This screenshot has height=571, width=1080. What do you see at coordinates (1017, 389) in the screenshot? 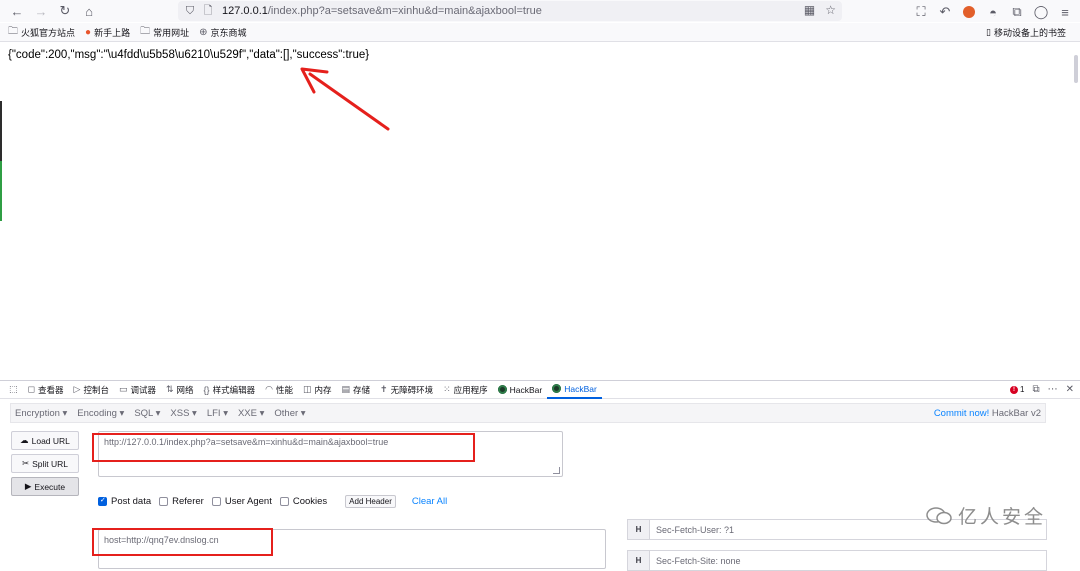
I see `error-badge: !1` at bounding box center [1017, 389].